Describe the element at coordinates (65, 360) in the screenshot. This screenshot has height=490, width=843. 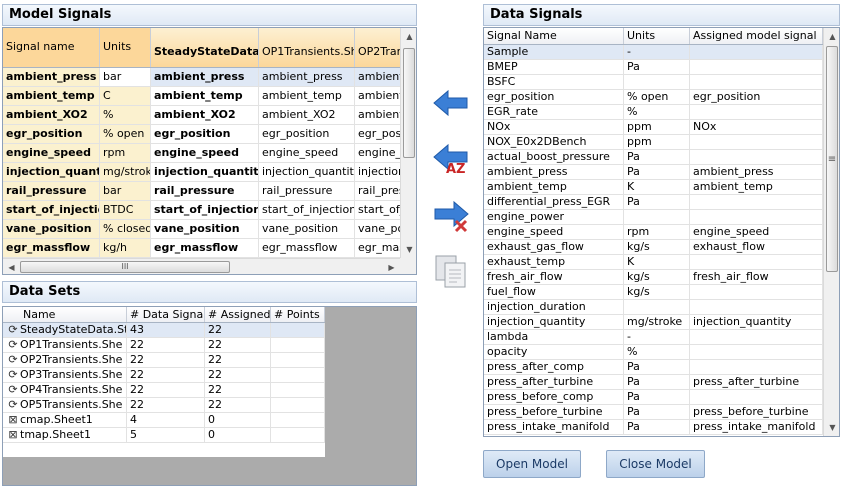
I see `table-cell: ⟳ OP2Transients.She` at that location.